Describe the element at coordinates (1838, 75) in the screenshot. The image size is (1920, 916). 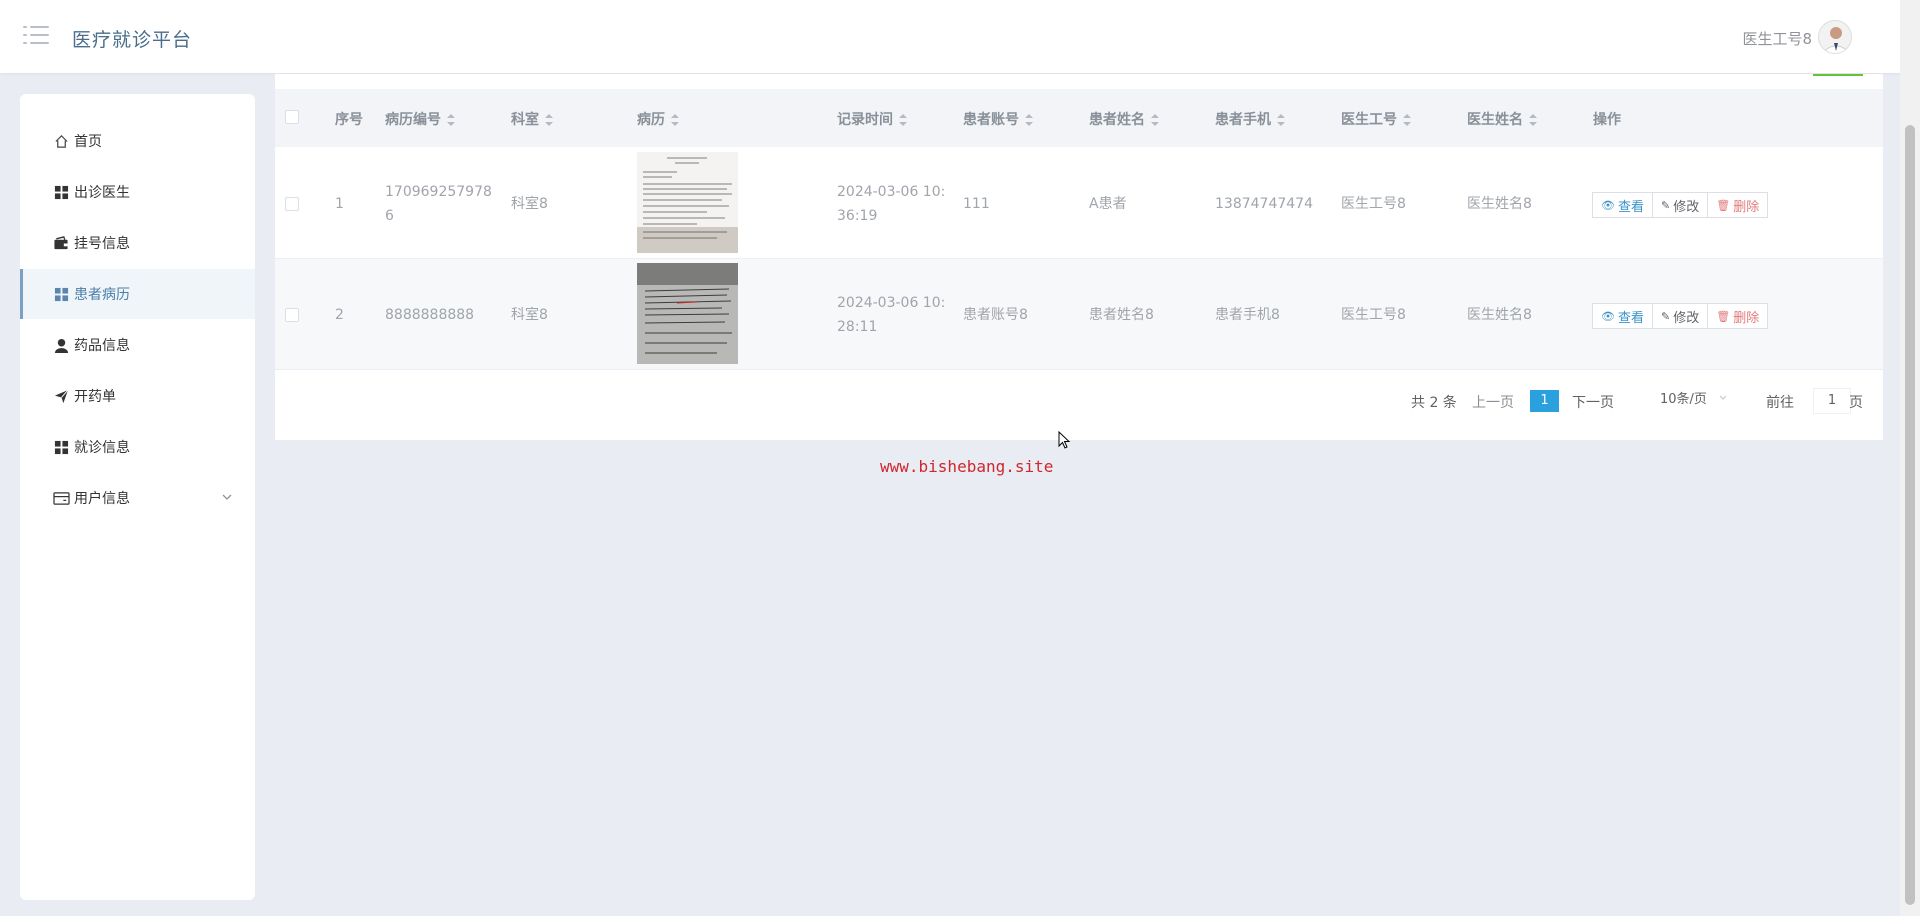
I see `add-button-edge` at that location.